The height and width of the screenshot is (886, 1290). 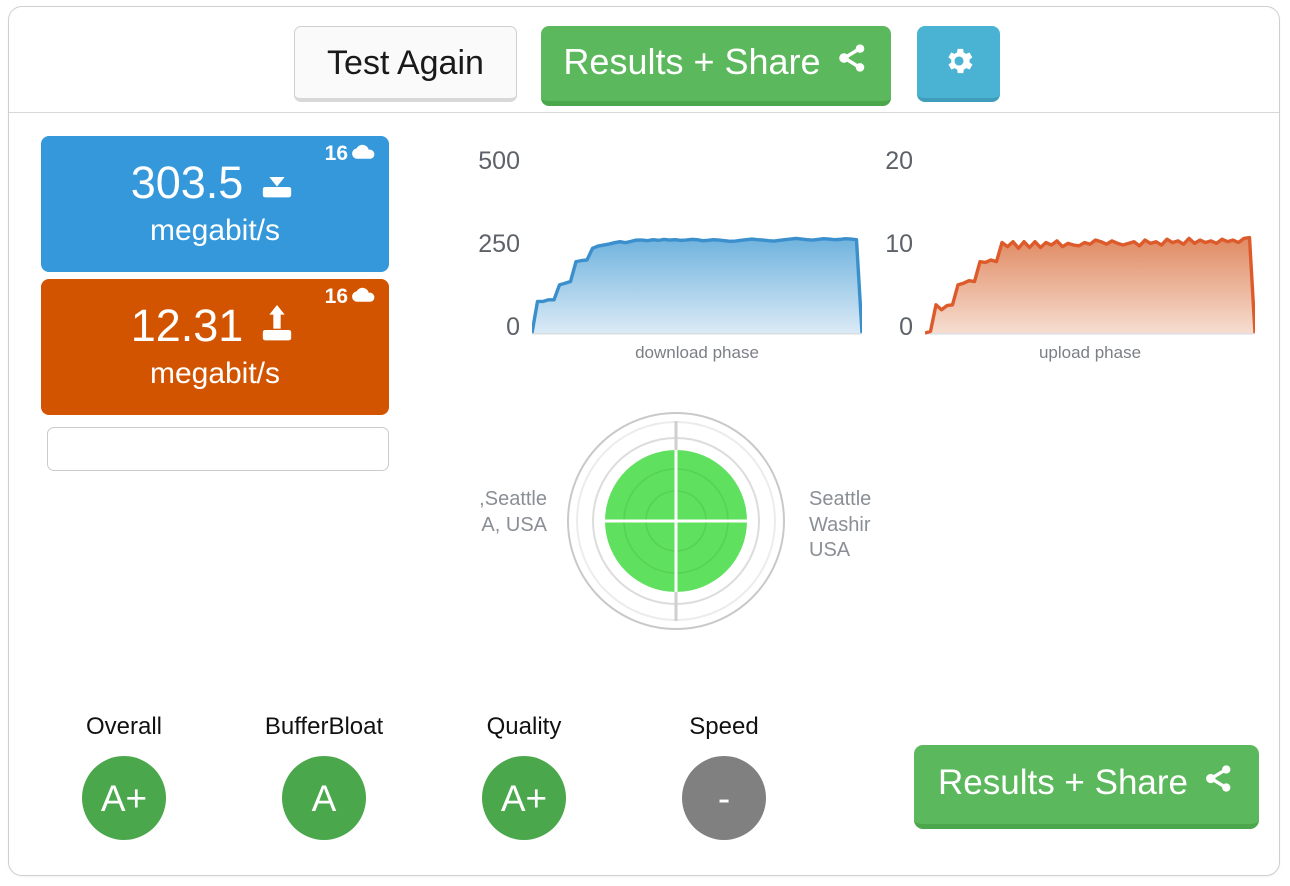 I want to click on grade-overall-value: A+, so click(x=124, y=798).